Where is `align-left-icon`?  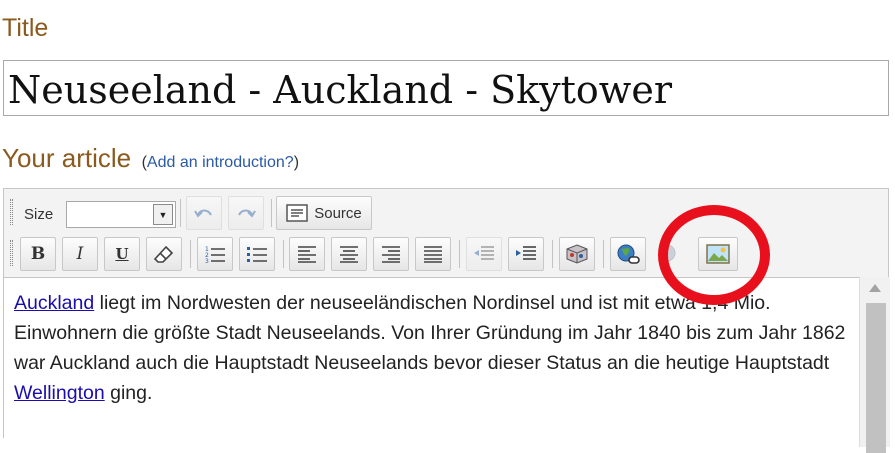
align-left-icon is located at coordinates (307, 254).